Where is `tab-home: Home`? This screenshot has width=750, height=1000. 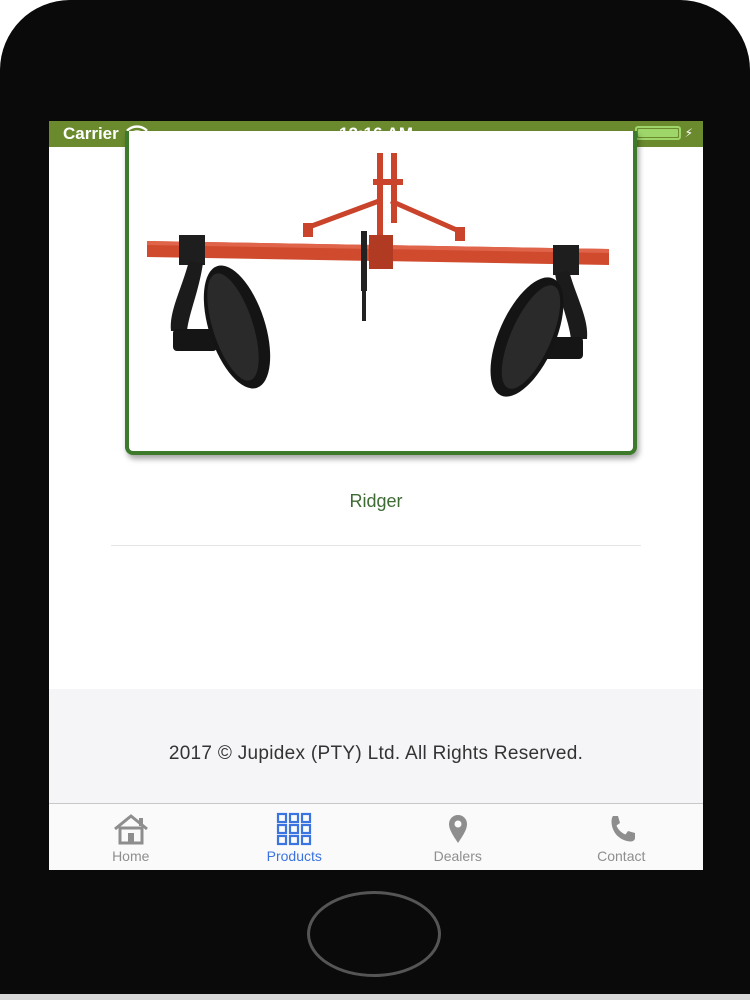
tab-home: Home is located at coordinates (131, 837).